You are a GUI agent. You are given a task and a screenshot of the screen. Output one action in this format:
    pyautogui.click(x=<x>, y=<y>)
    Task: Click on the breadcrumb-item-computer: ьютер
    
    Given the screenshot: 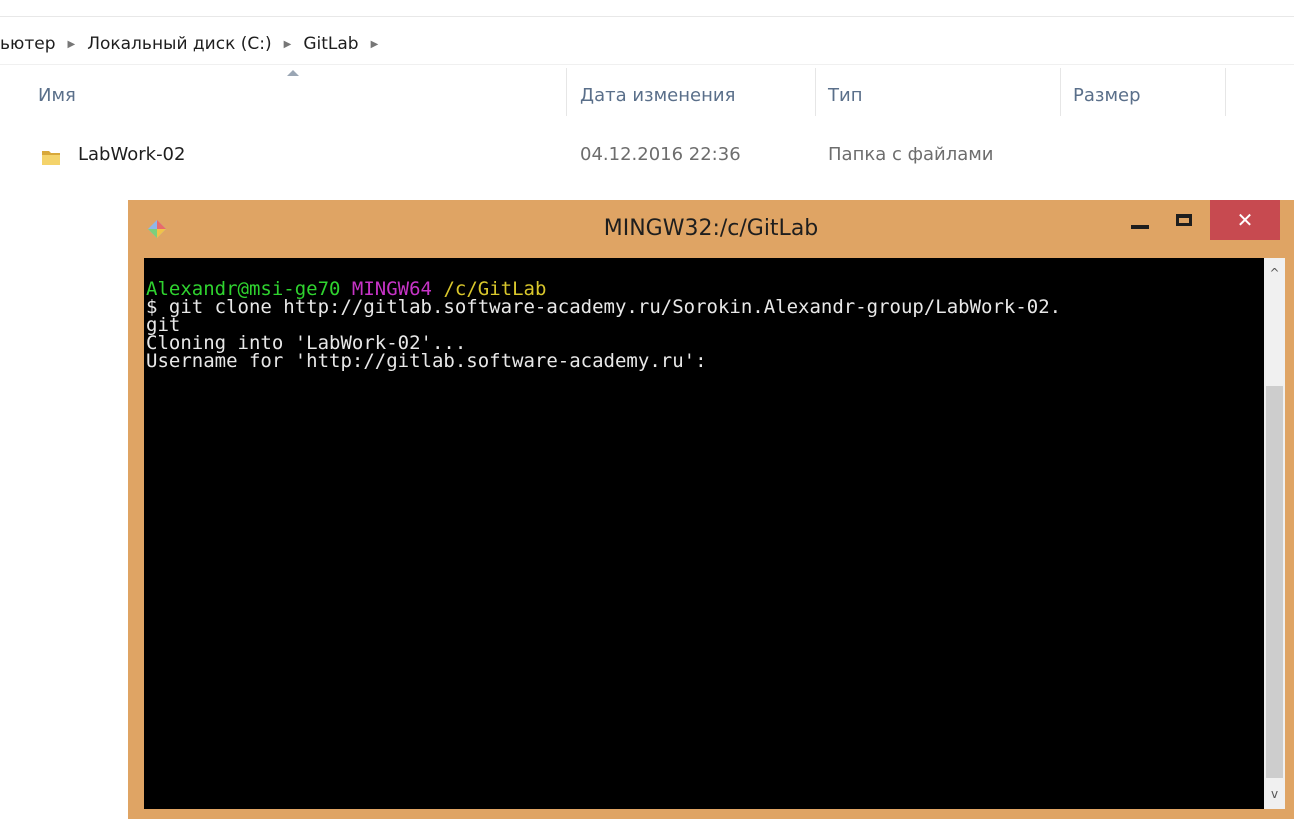 What is the action you would take?
    pyautogui.click(x=27, y=44)
    